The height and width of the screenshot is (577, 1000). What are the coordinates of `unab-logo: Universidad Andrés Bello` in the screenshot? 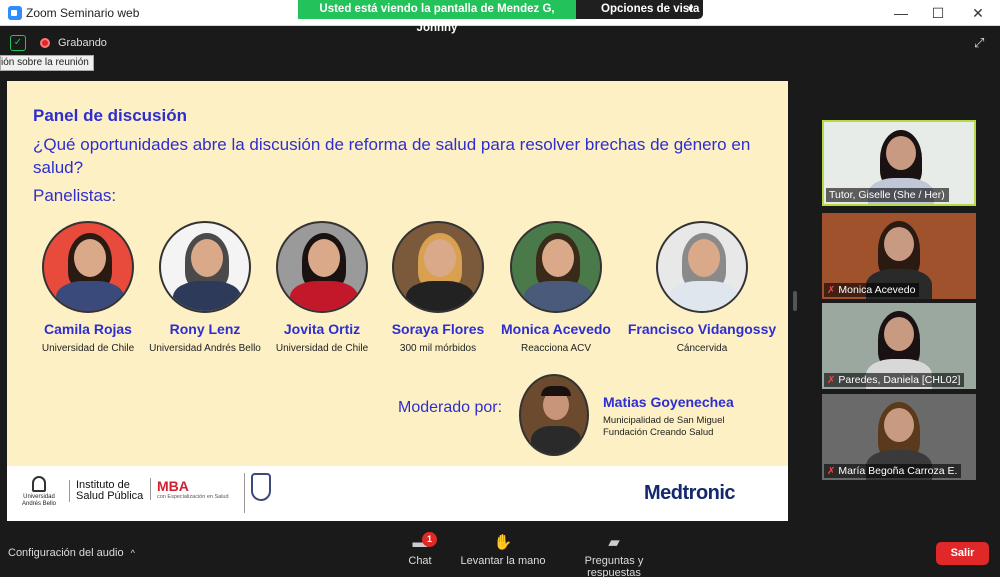 It's located at (39, 492).